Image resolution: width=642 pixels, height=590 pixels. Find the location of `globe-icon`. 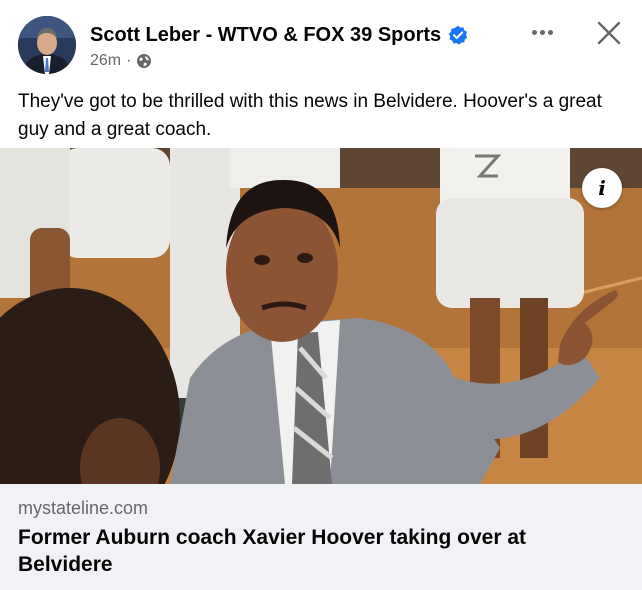

globe-icon is located at coordinates (144, 61).